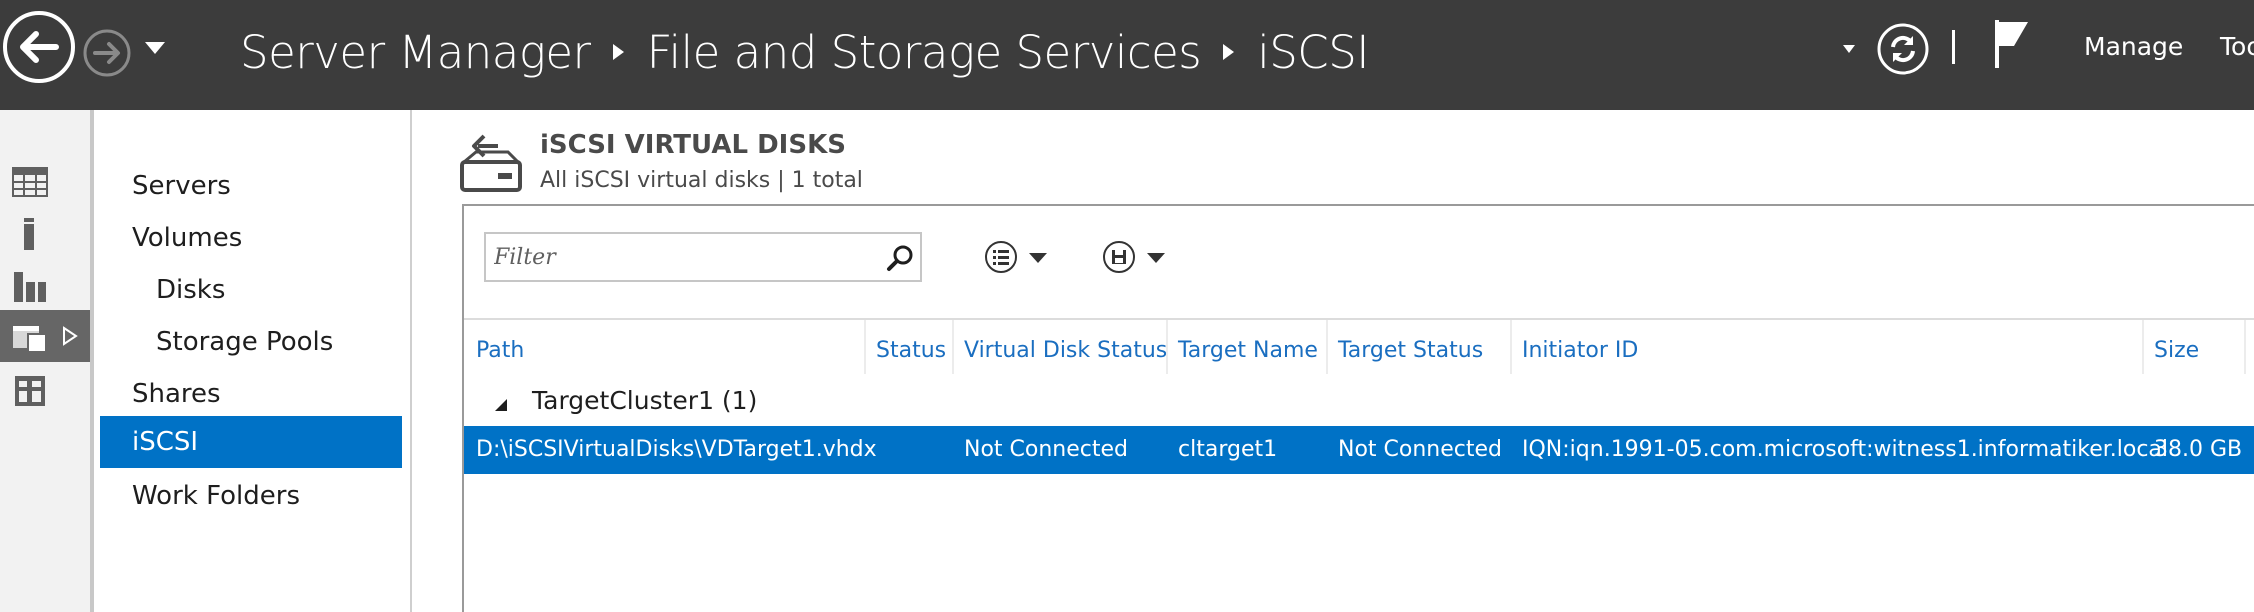  Describe the element at coordinates (2245, 347) in the screenshot. I see `column-divider` at that location.